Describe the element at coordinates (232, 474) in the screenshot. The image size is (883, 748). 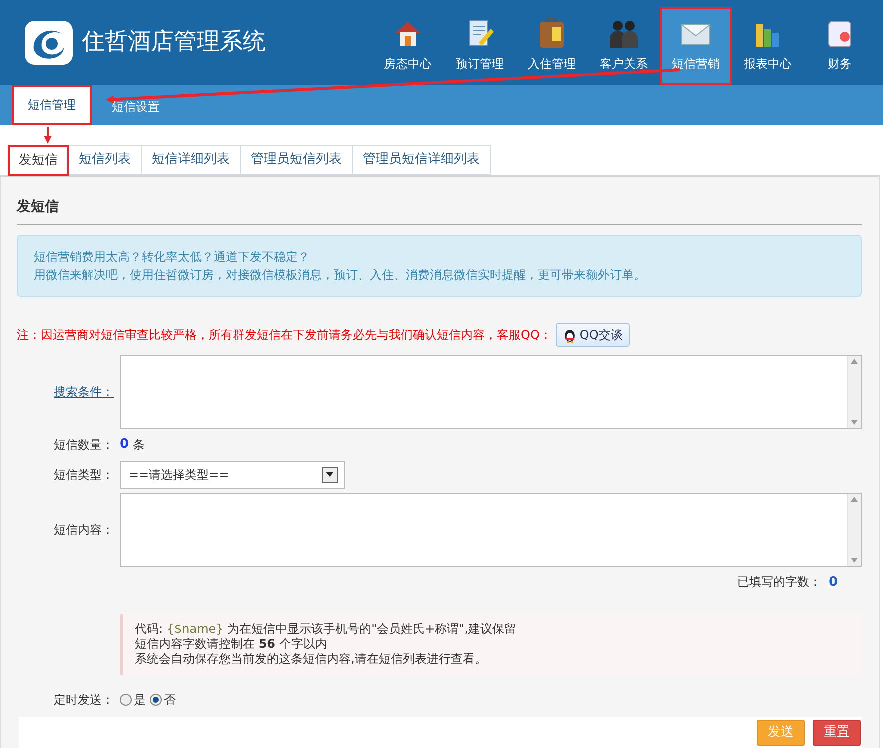
I see `type-select: ==请选择类型==` at that location.